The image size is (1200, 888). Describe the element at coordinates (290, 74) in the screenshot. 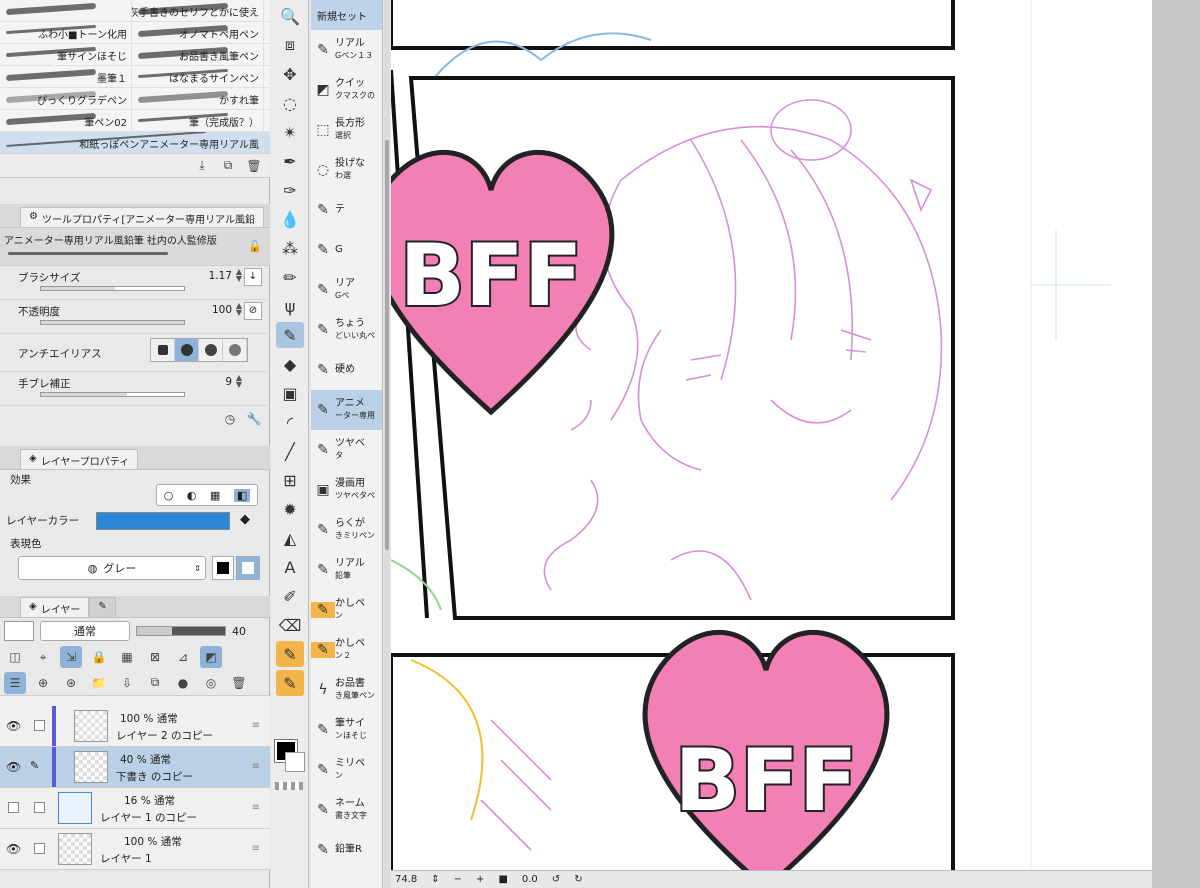

I see `move-icon: ✥` at that location.